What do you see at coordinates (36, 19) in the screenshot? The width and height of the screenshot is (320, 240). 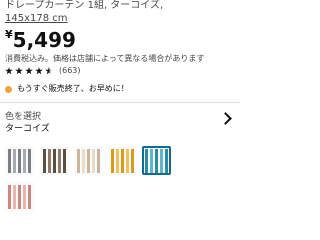 I see `product-size-link: 145x178 cm` at bounding box center [36, 19].